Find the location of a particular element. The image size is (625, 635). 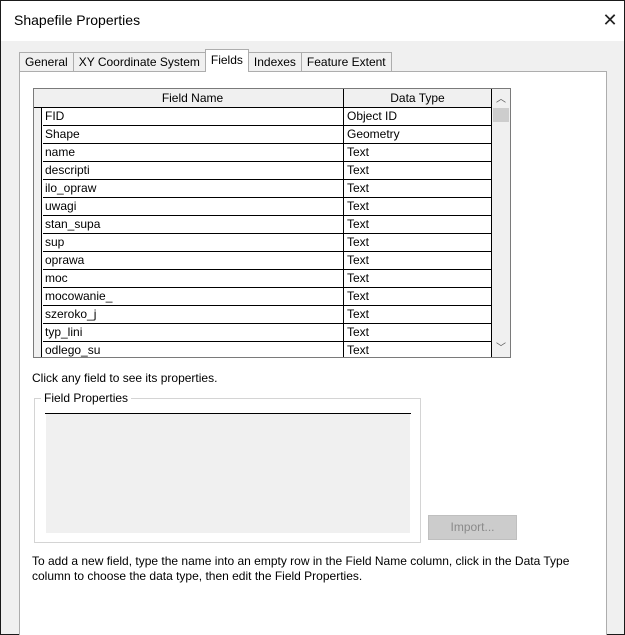

tab-indexes: Indexes is located at coordinates (274, 62).